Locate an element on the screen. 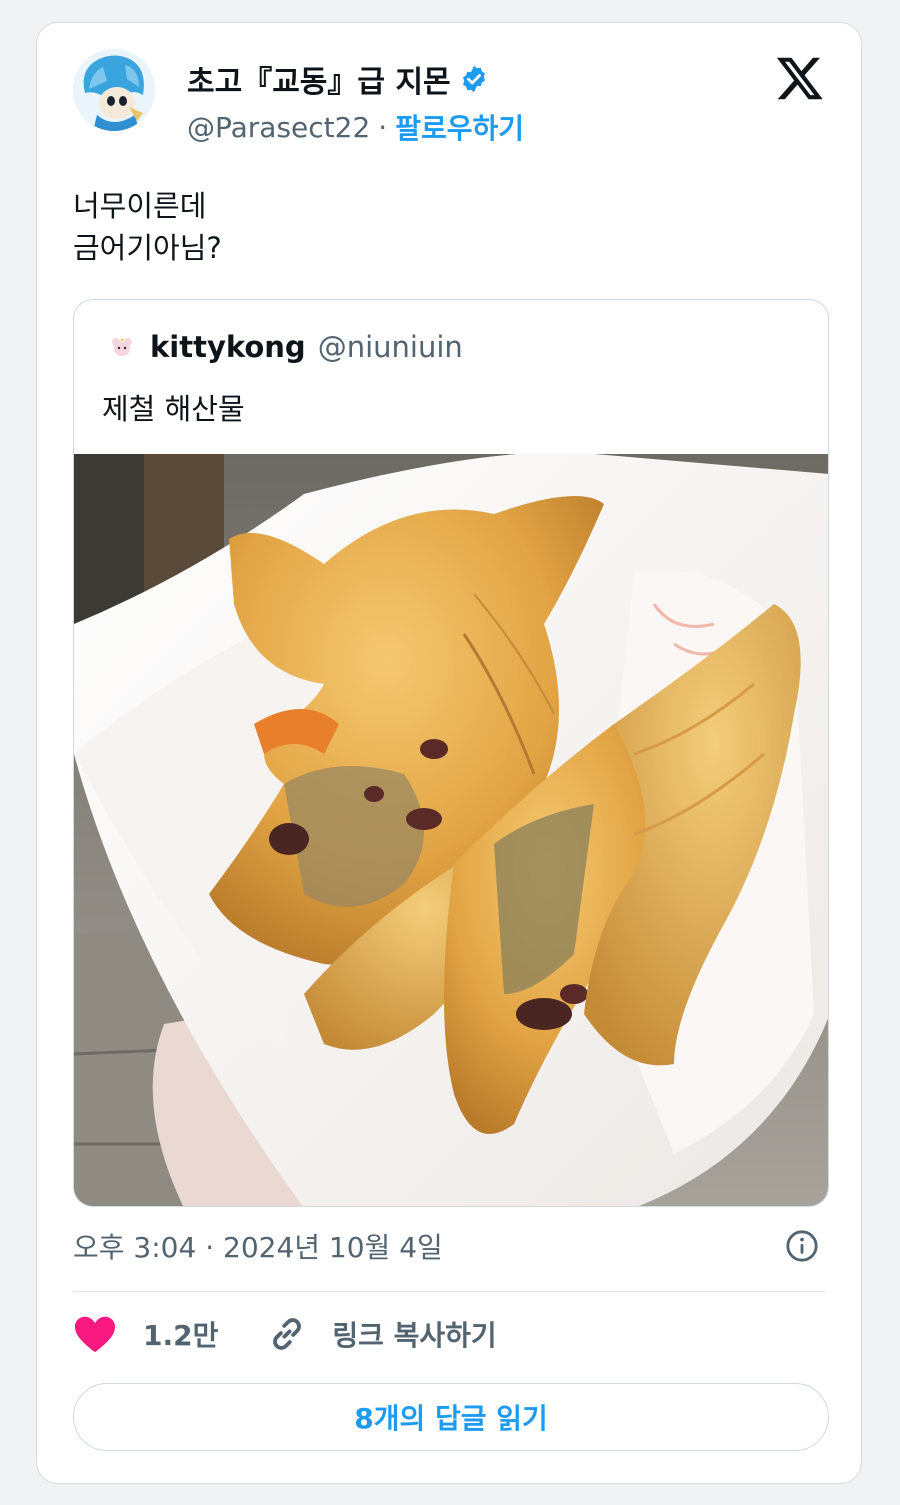  copy-link-button: 링크 복사하기 is located at coordinates (381, 1334).